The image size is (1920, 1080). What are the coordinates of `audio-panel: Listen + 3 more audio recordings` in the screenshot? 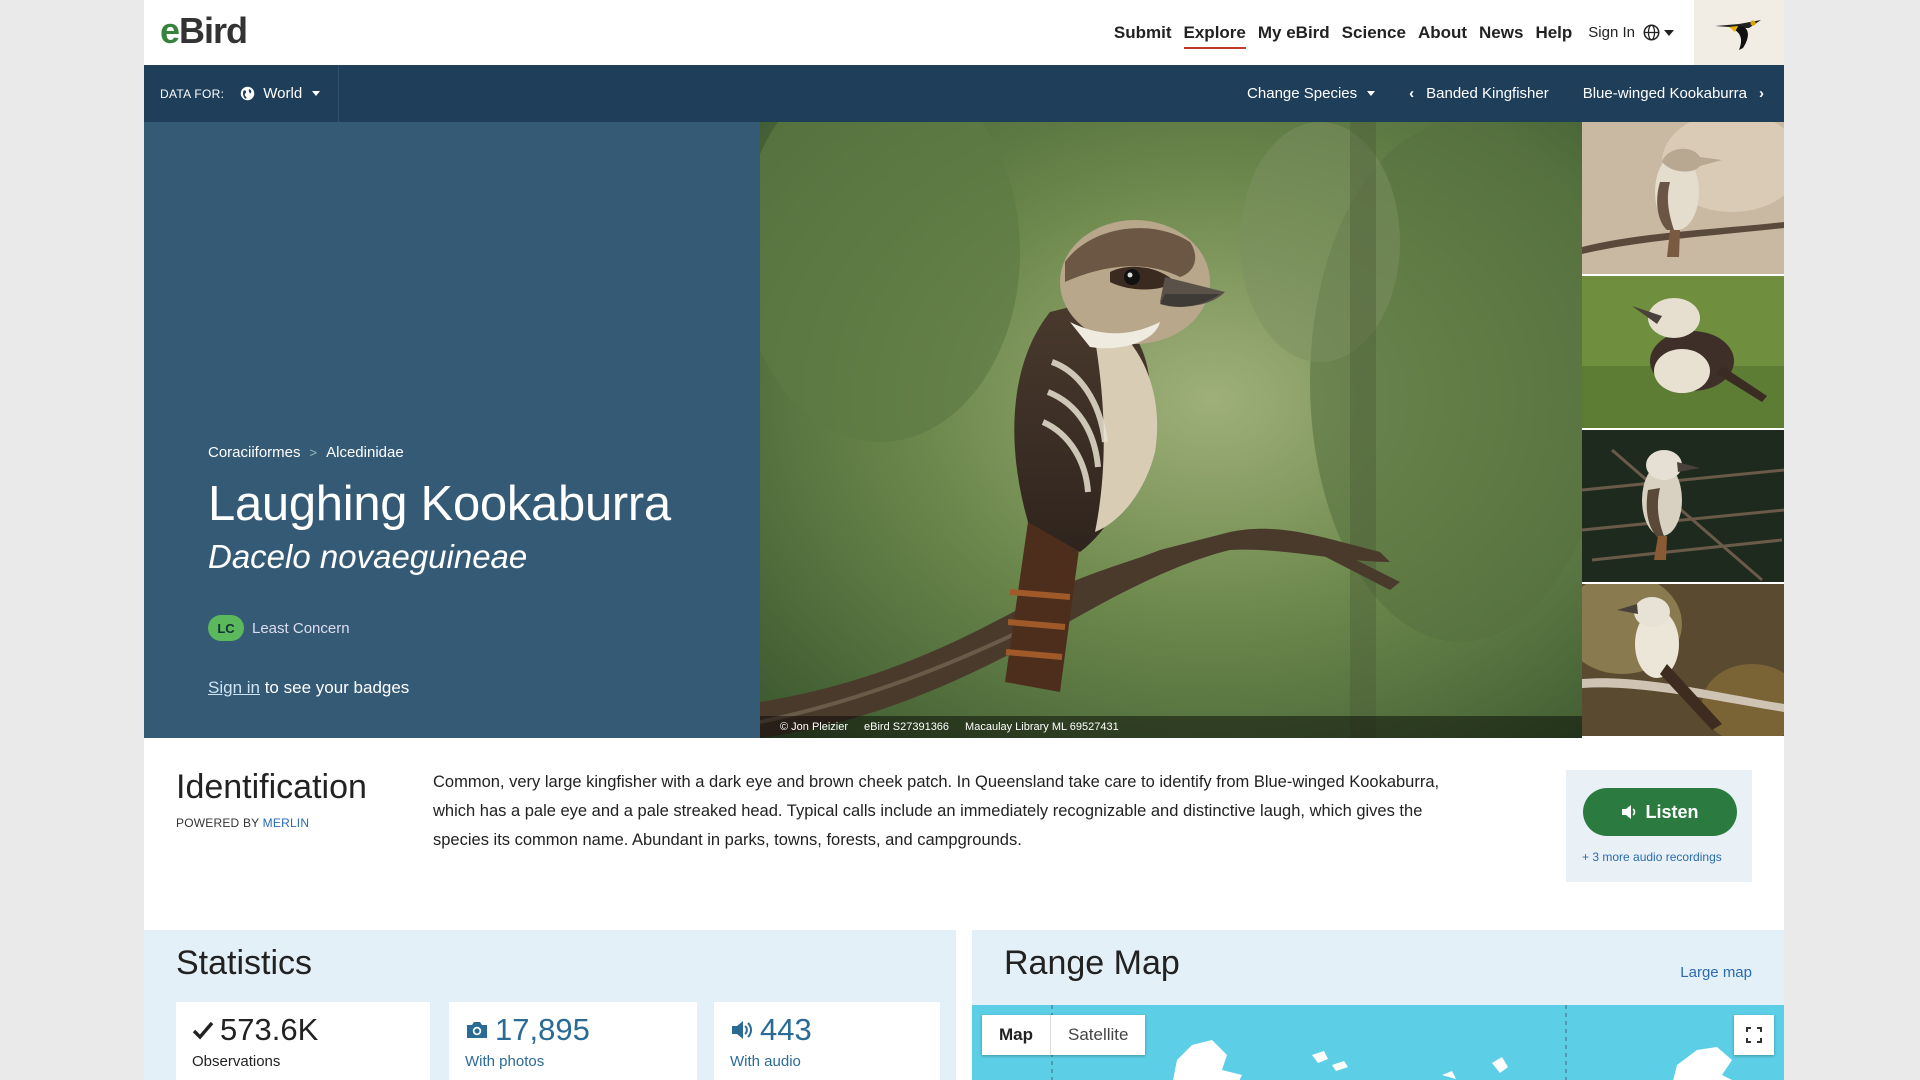 It's located at (1659, 826).